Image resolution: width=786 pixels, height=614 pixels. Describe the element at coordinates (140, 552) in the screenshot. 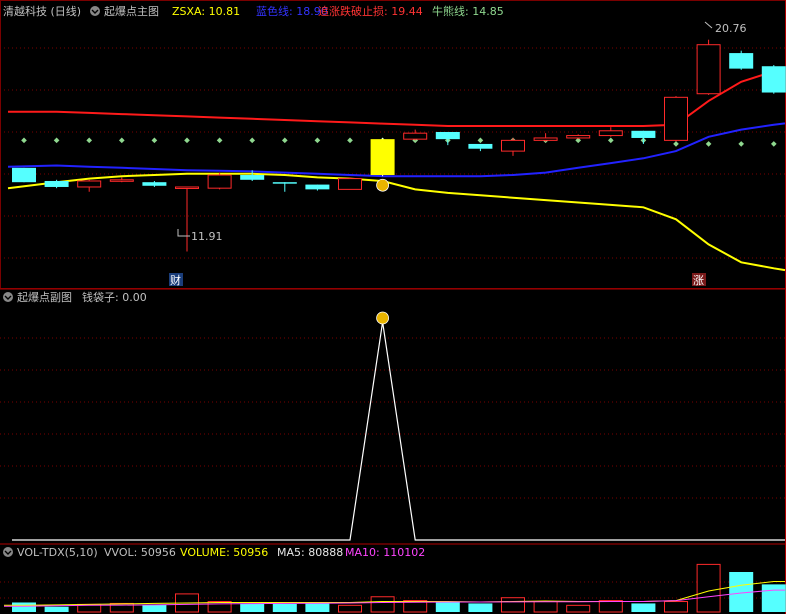

I see `vvol-label: VVOL: 50956` at that location.